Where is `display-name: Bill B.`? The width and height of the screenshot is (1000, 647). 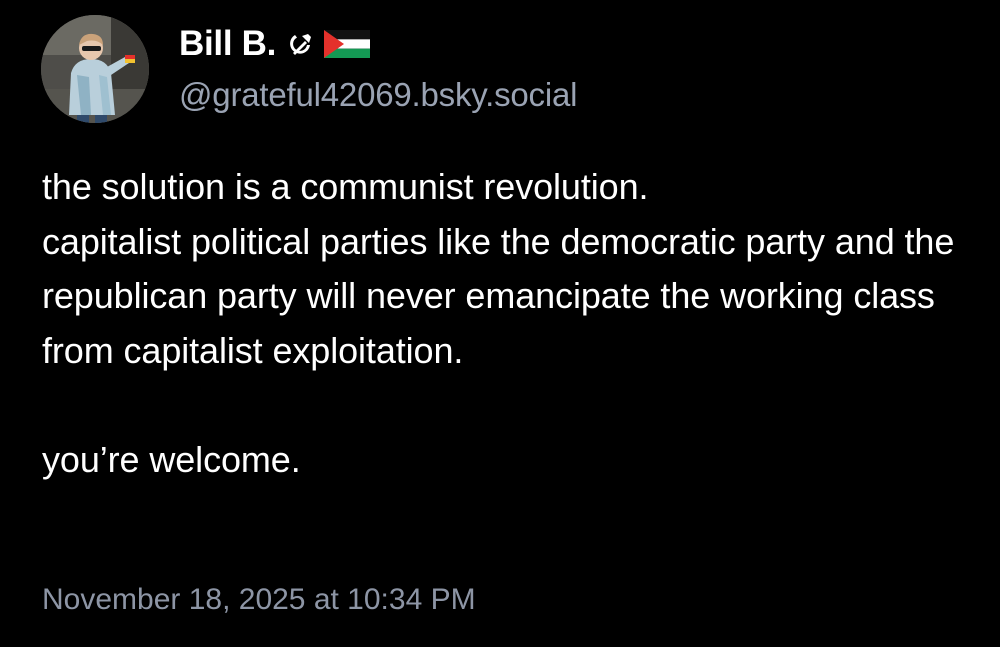 display-name: Bill B. is located at coordinates (227, 44).